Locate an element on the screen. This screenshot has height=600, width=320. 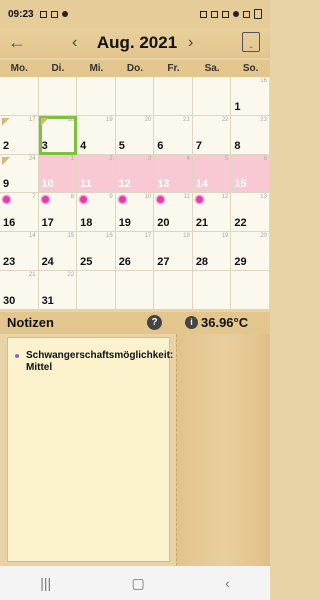
day-cell: 4 19 is located at coordinates (96, 135).